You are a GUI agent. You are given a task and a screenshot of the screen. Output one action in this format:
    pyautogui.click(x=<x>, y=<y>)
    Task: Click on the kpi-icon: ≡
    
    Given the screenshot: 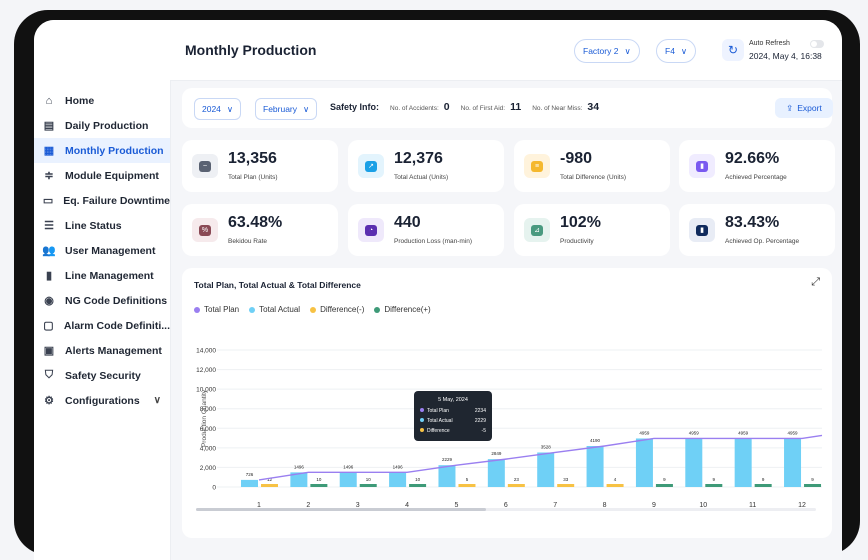 What is the action you would take?
    pyautogui.click(x=537, y=166)
    